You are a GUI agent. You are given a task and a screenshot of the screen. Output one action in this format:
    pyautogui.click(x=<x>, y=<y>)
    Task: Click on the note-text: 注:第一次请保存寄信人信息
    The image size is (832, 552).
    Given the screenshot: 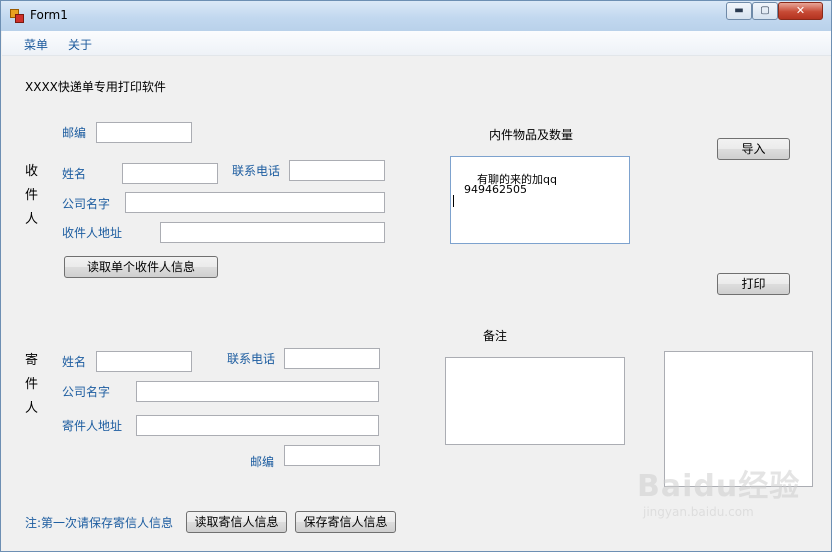 What is the action you would take?
    pyautogui.click(x=99, y=523)
    